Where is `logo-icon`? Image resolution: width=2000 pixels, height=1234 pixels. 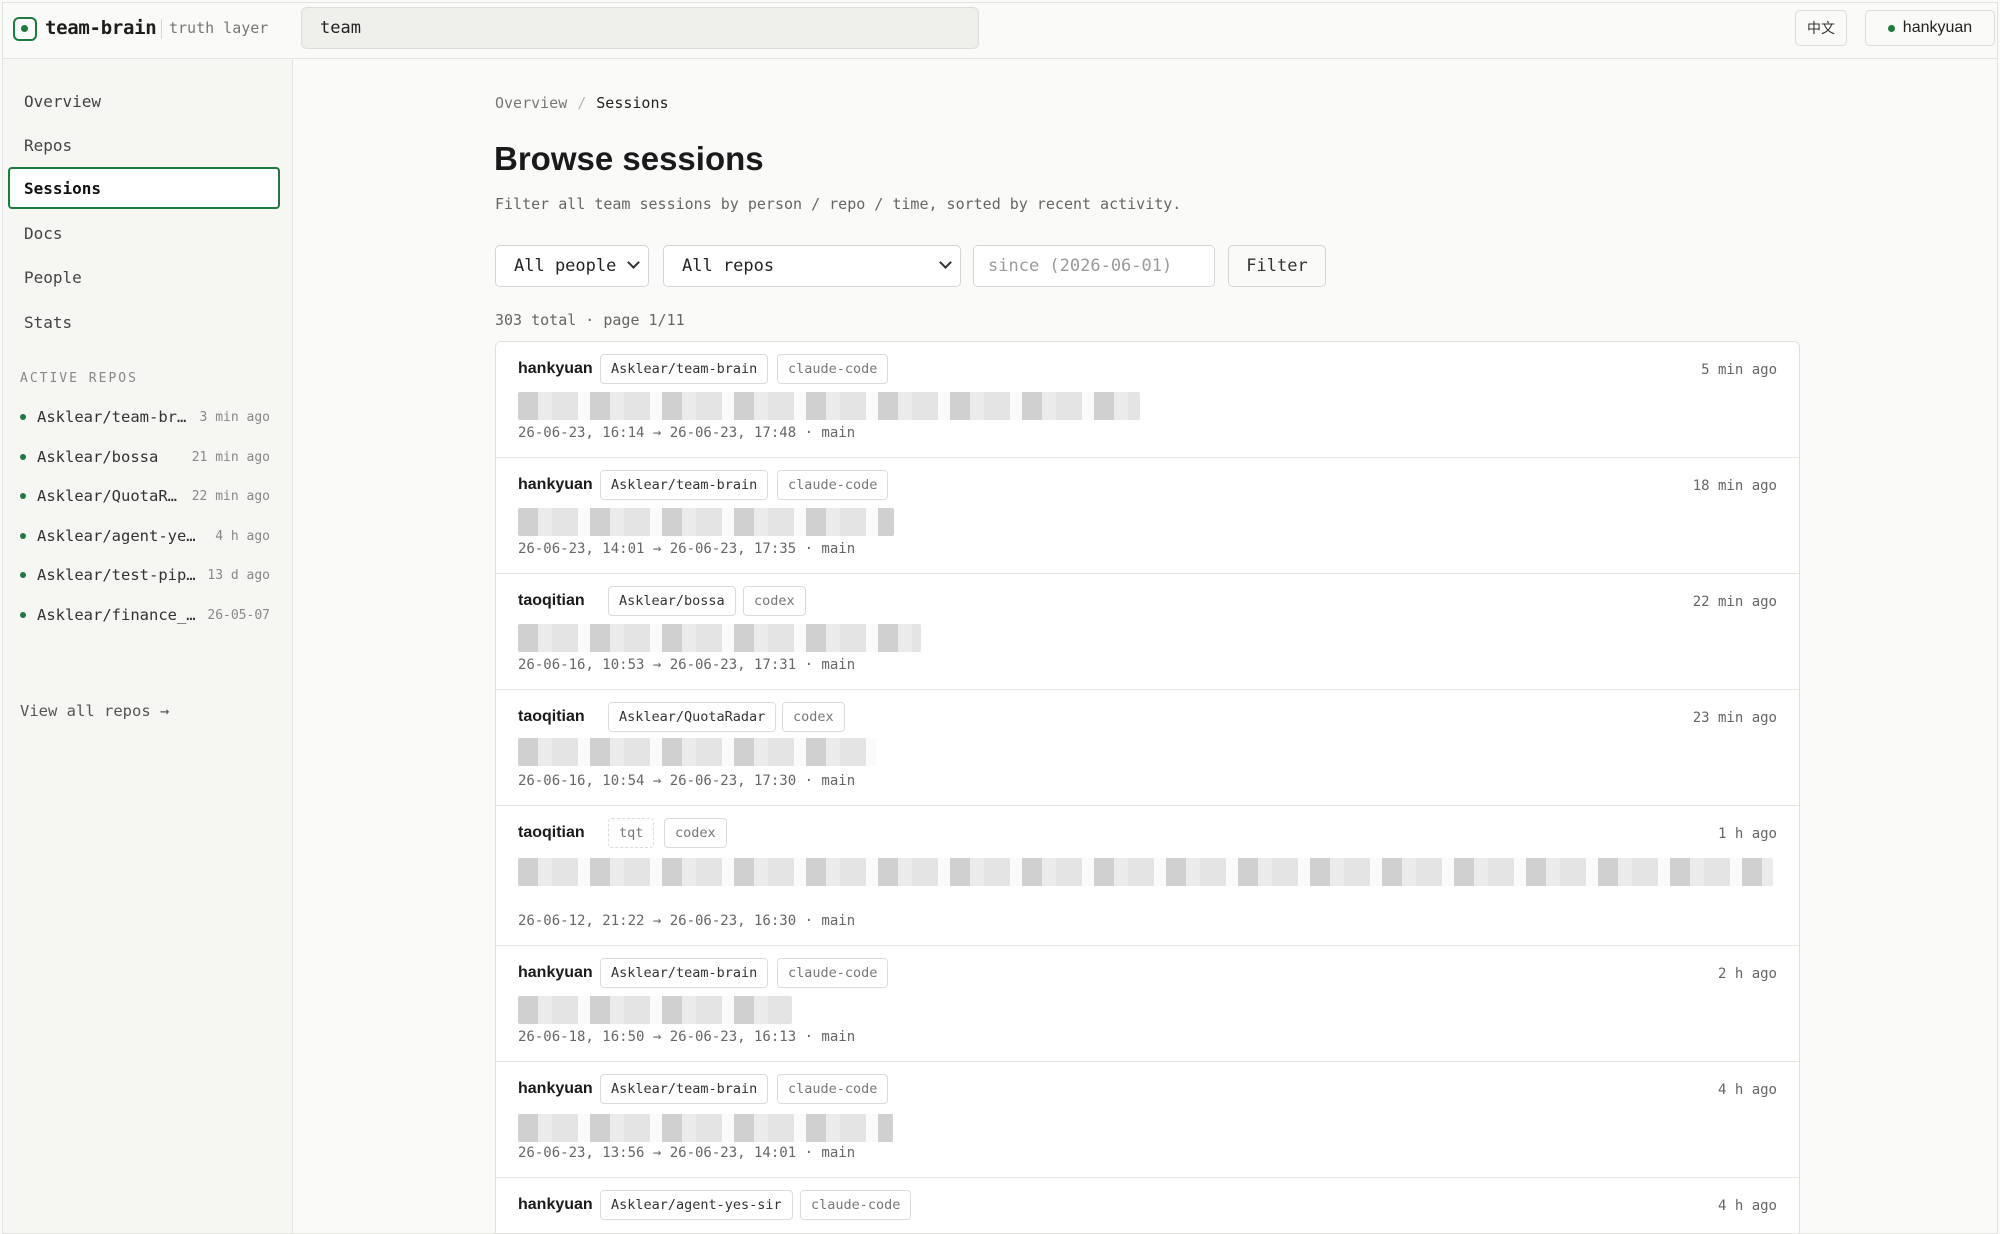
logo-icon is located at coordinates (25, 29).